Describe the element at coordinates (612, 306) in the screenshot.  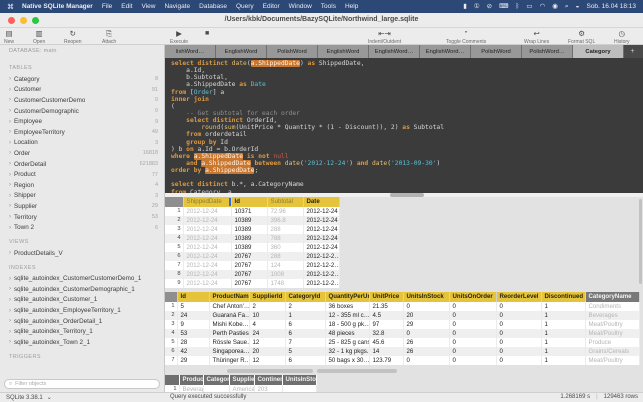
I see `cell: Condiments` at that location.